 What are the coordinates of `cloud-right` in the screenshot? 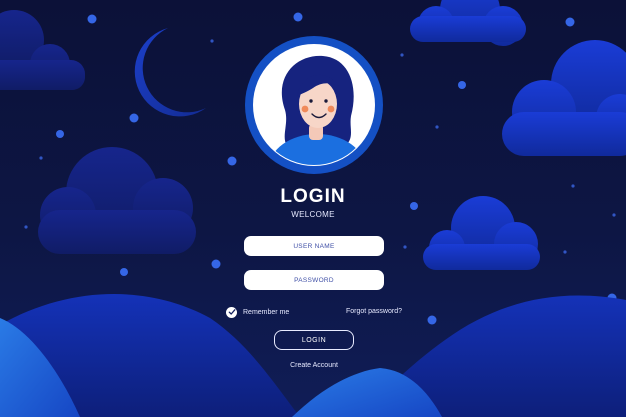 It's located at (564, 98).